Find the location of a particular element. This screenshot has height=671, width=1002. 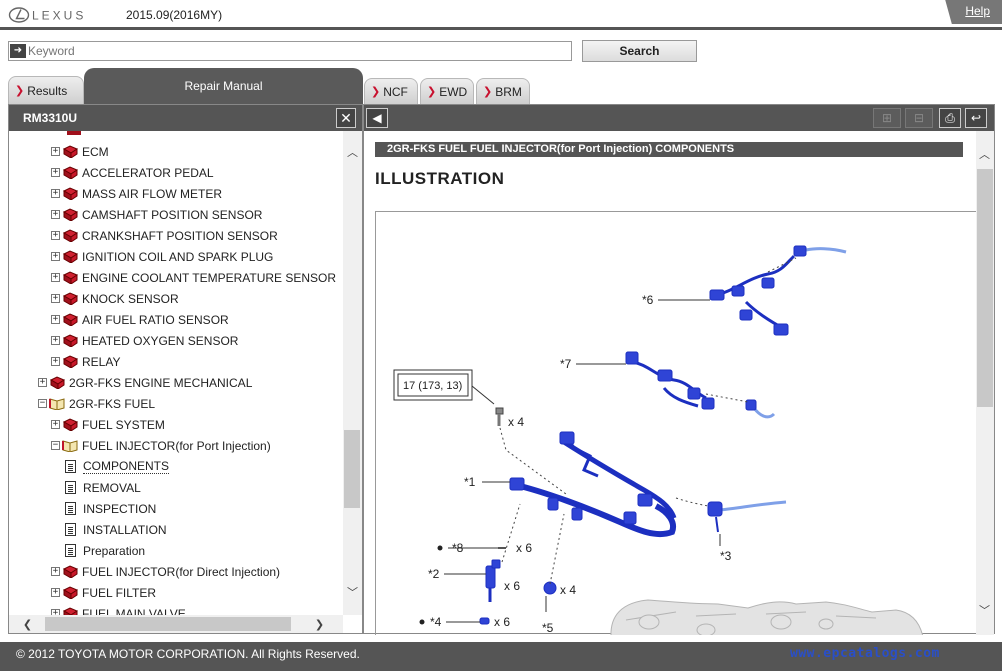

tree-item: Preparation is located at coordinates (104, 550).